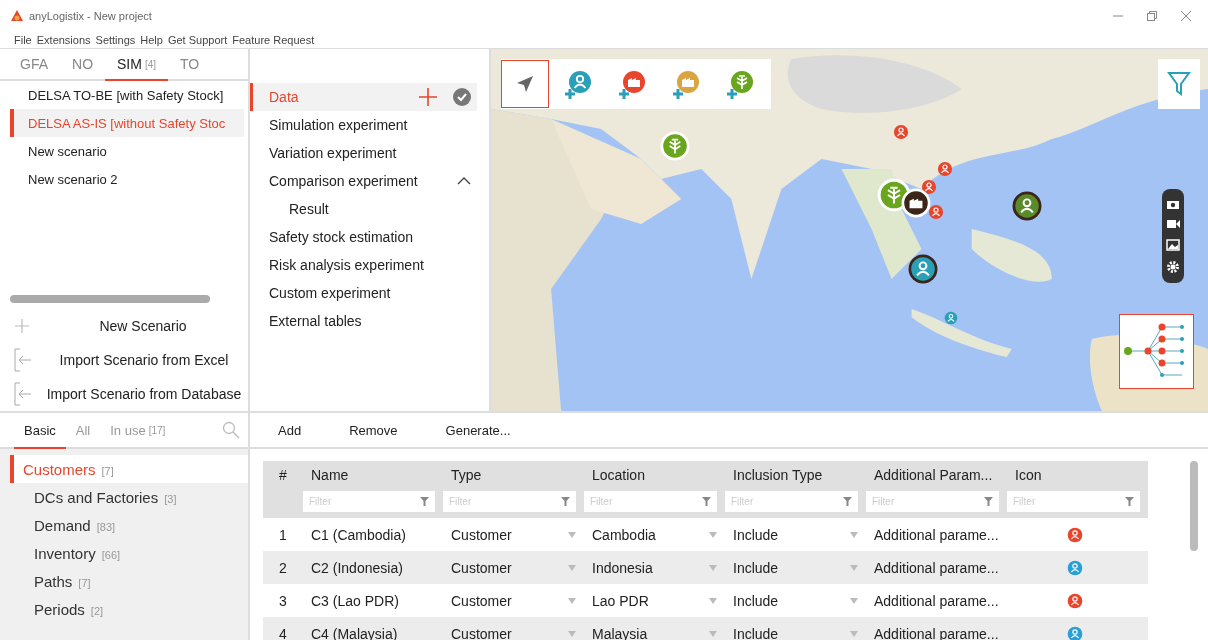 Image resolution: width=1208 pixels, height=640 pixels. Describe the element at coordinates (513, 475) in the screenshot. I see `column-header: Type` at that location.